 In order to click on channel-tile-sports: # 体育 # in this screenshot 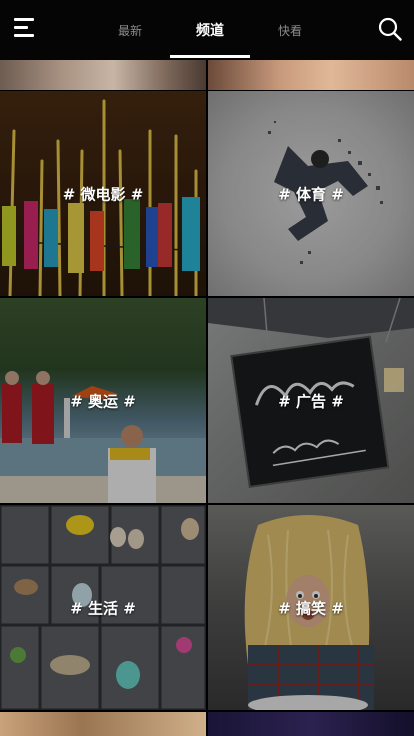, I will do `click(311, 193)`.